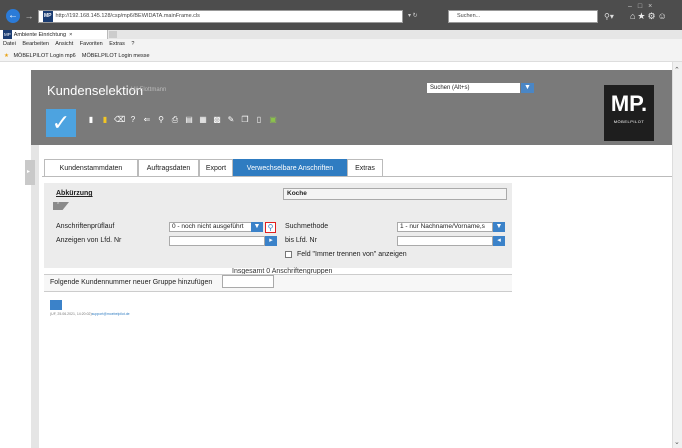 The width and height of the screenshot is (682, 448). I want to click on back-arrow-icon: ⇐, so click(147, 119).